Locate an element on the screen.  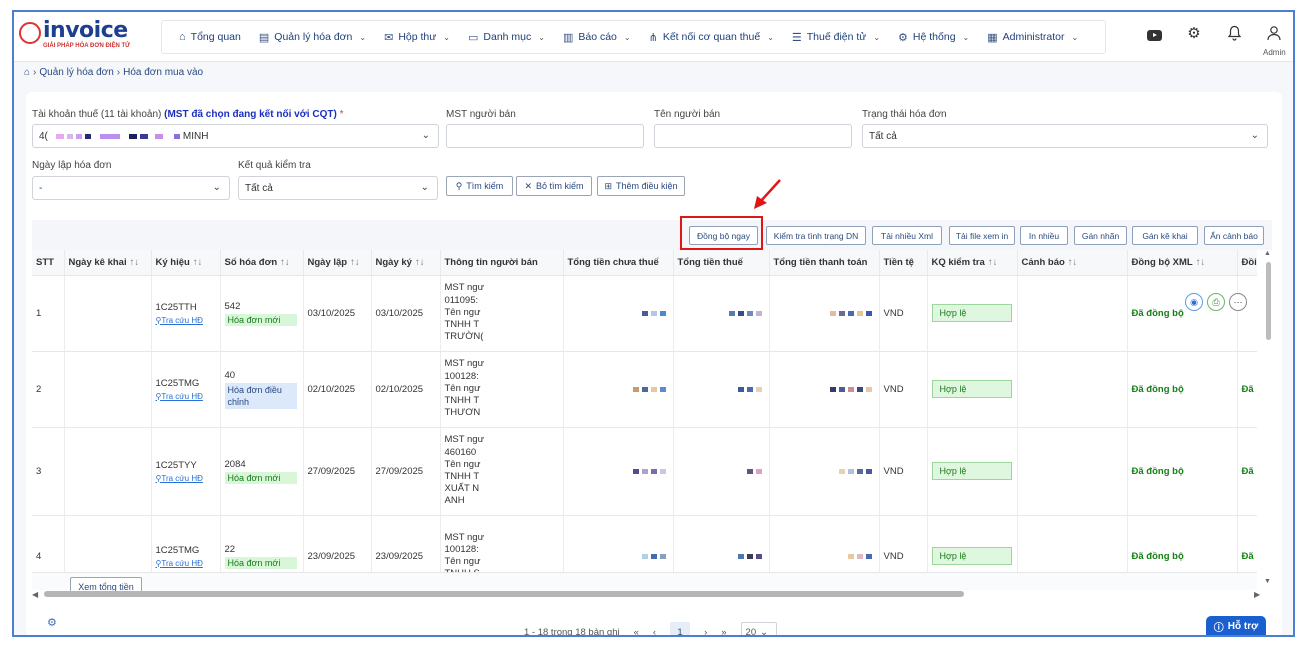
column-header: Đồng bộ XML ↑↓ is located at coordinates (1182, 263).